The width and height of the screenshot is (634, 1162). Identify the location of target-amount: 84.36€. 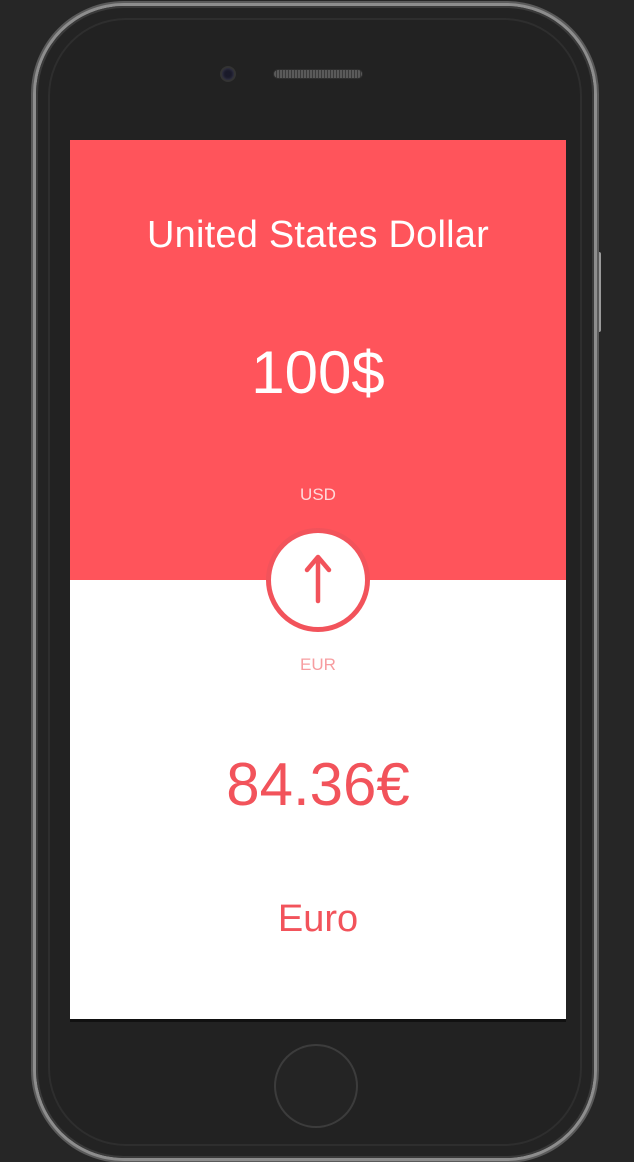
(318, 784).